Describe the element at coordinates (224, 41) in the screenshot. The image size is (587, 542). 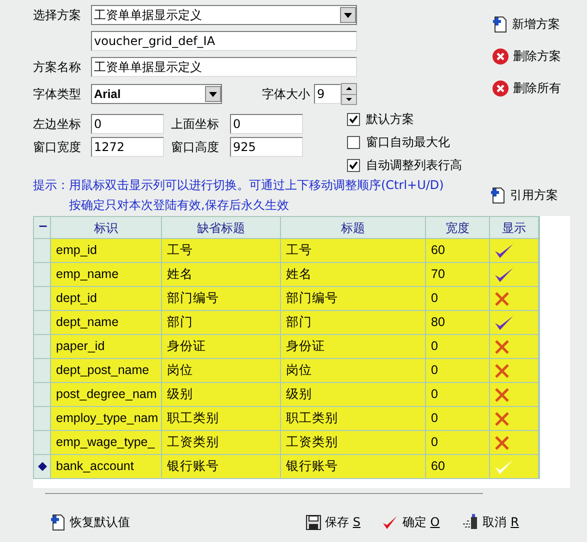
I see `code-field: voucher_grid_def_IA` at that location.